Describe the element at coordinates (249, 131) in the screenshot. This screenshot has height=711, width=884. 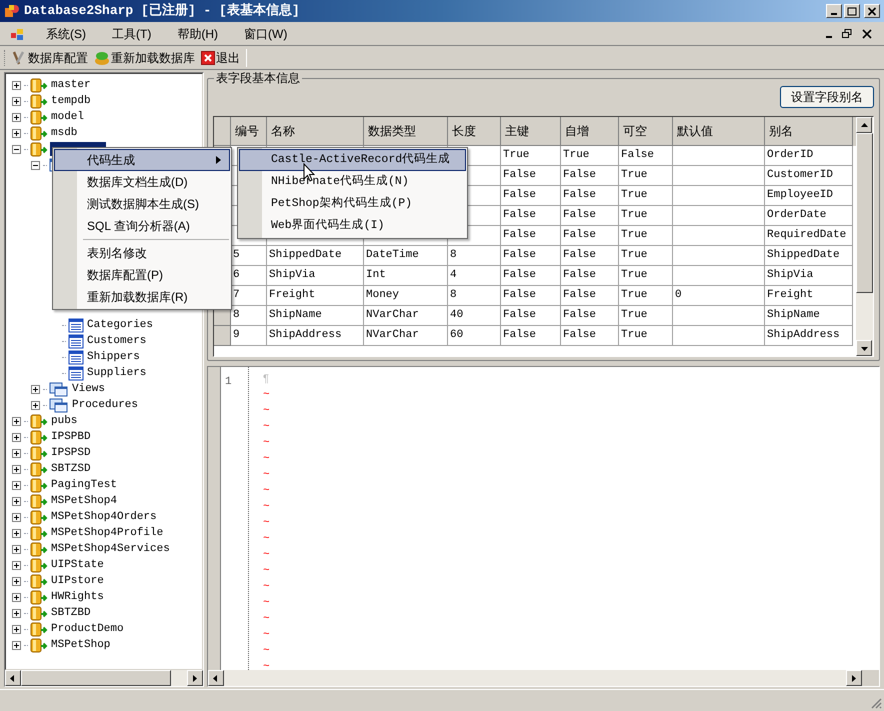
I see `column-header: 编号` at that location.